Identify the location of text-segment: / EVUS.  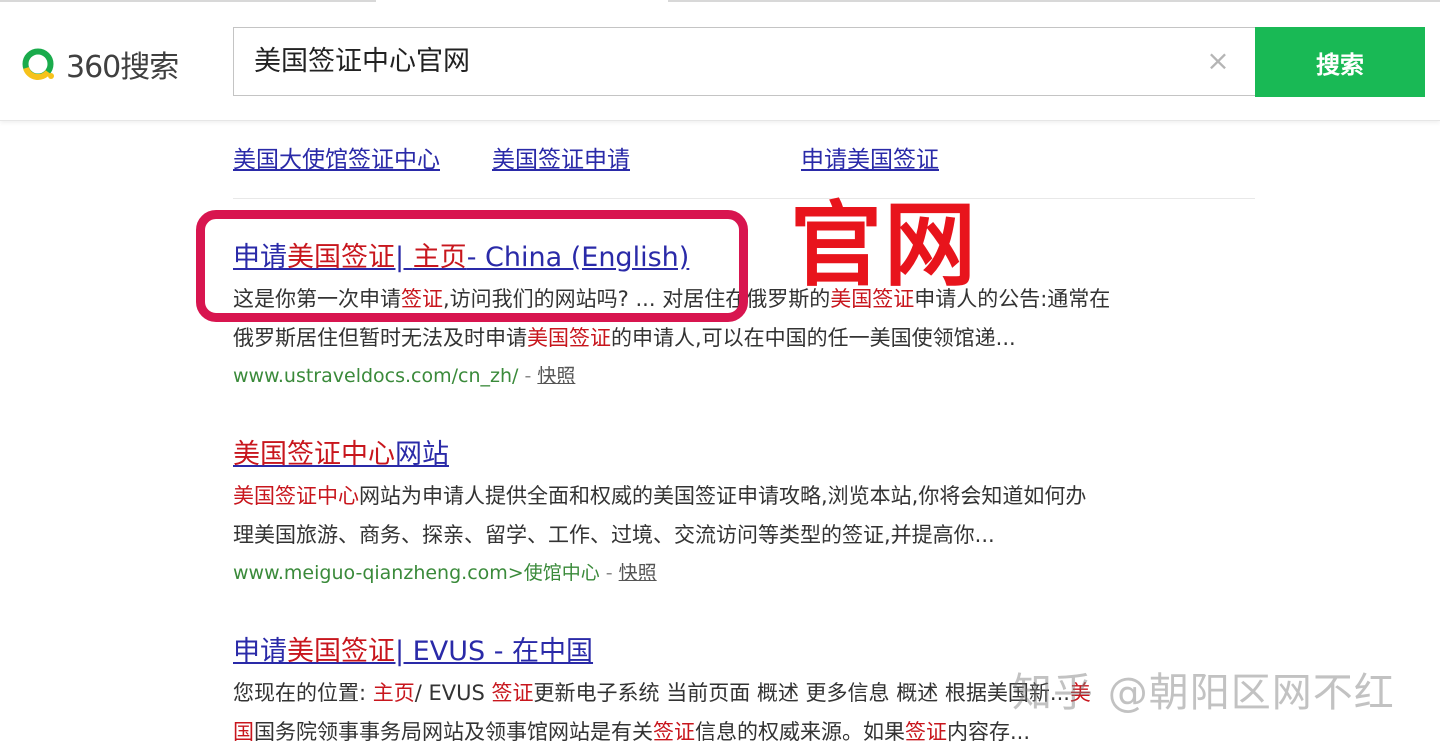
(453, 693).